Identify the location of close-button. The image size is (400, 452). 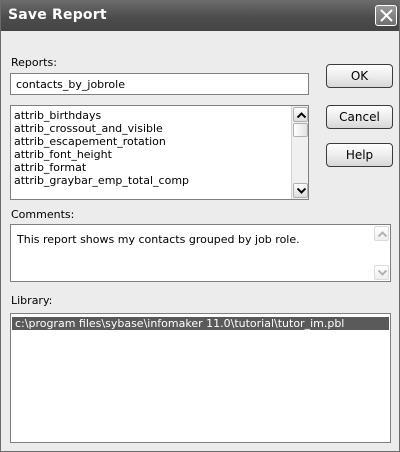
(386, 15).